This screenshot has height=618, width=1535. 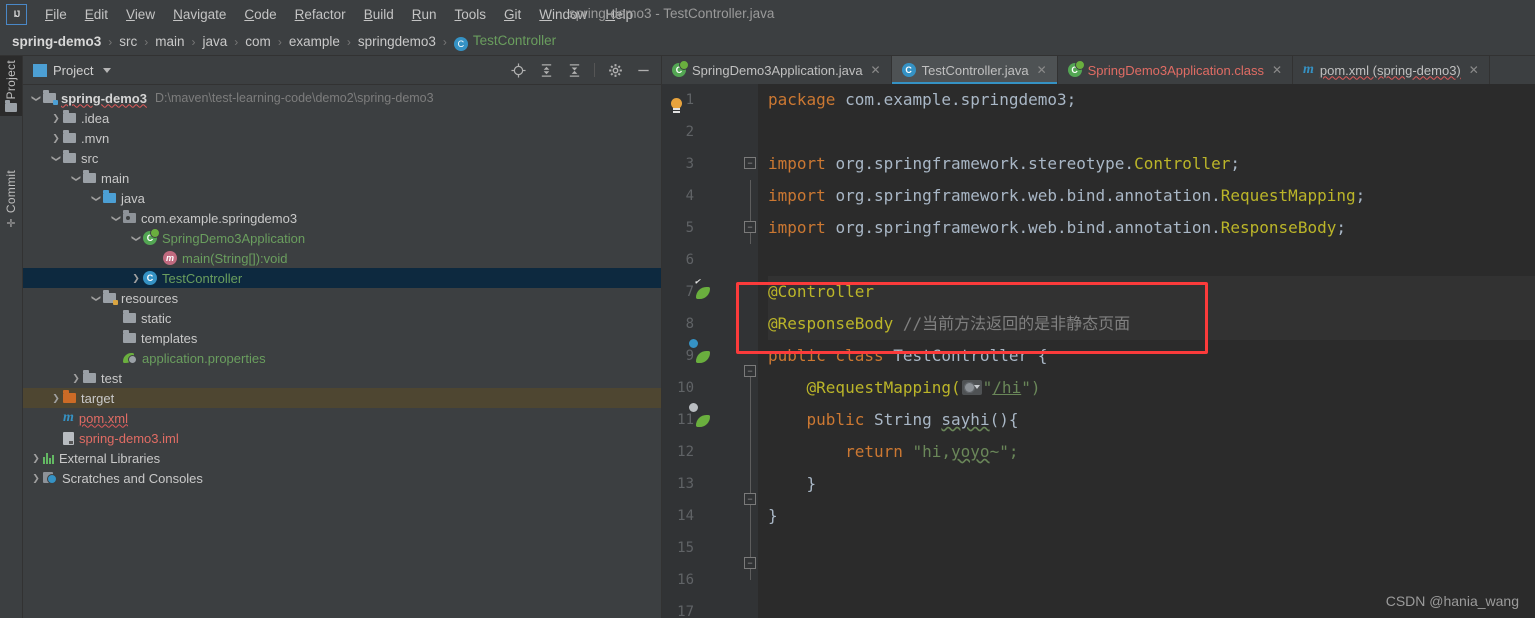 I want to click on breadcrumb-item-springdemo3: springdemo3, so click(x=397, y=41).